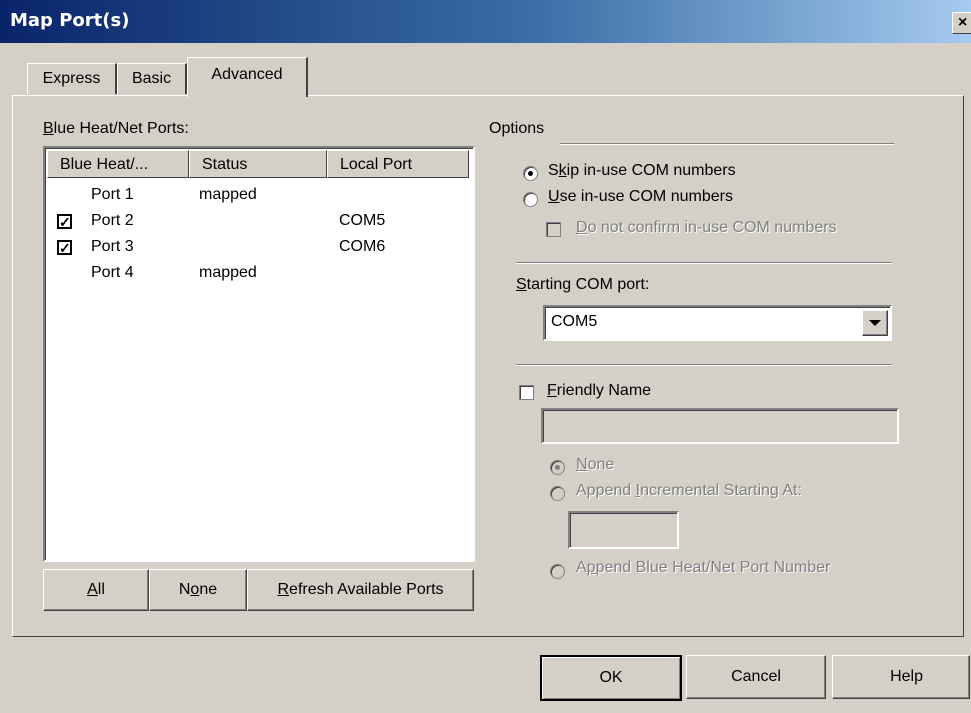 The height and width of the screenshot is (713, 971). Describe the element at coordinates (258, 164) in the screenshot. I see `column-header-status: Status` at that location.